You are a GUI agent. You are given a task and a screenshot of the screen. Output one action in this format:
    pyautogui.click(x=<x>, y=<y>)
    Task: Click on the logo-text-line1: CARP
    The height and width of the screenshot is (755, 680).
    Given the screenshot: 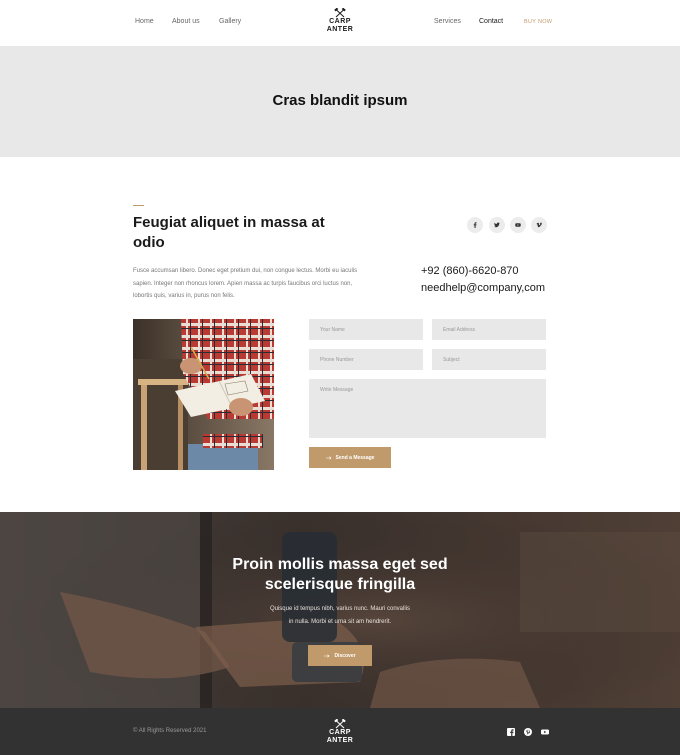 What is the action you would take?
    pyautogui.click(x=340, y=21)
    